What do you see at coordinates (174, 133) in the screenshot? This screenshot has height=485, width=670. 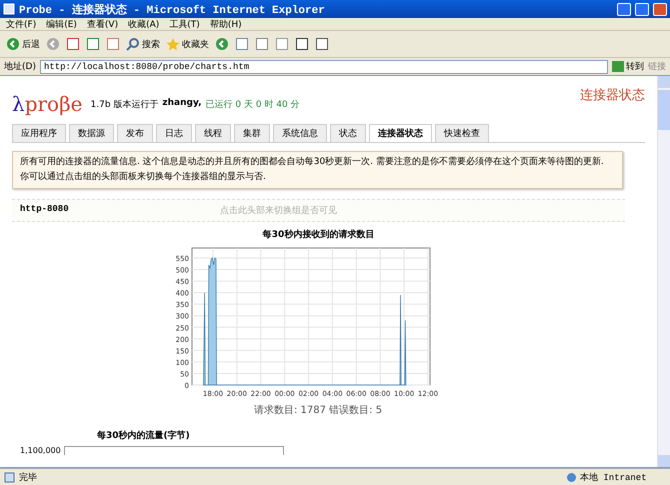 I see `nav-tab: 日志` at bounding box center [174, 133].